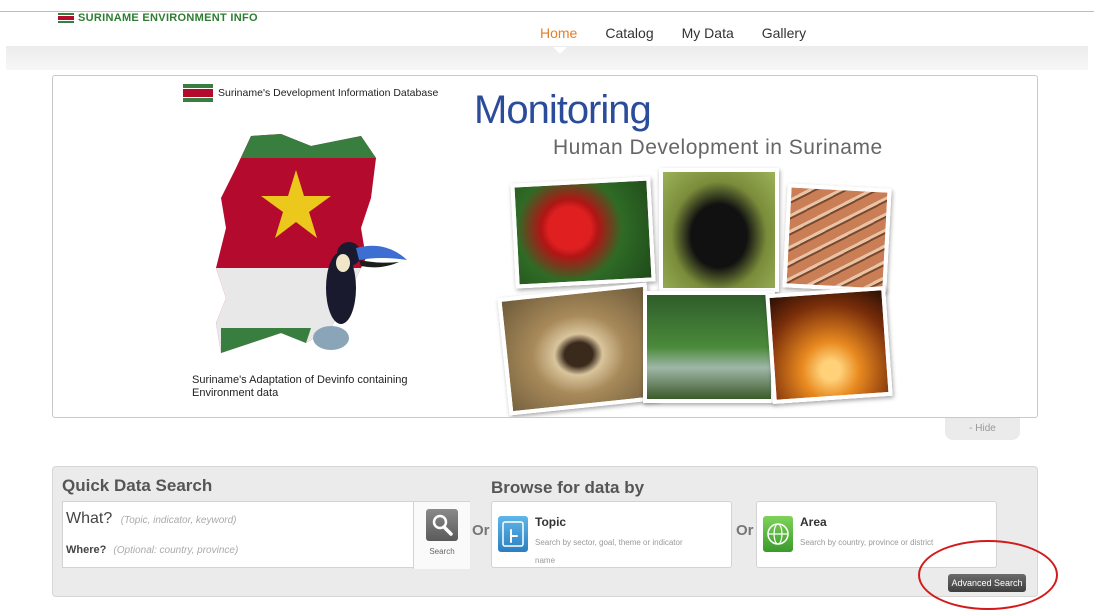  I want to click on what-label: What?, so click(89, 518).